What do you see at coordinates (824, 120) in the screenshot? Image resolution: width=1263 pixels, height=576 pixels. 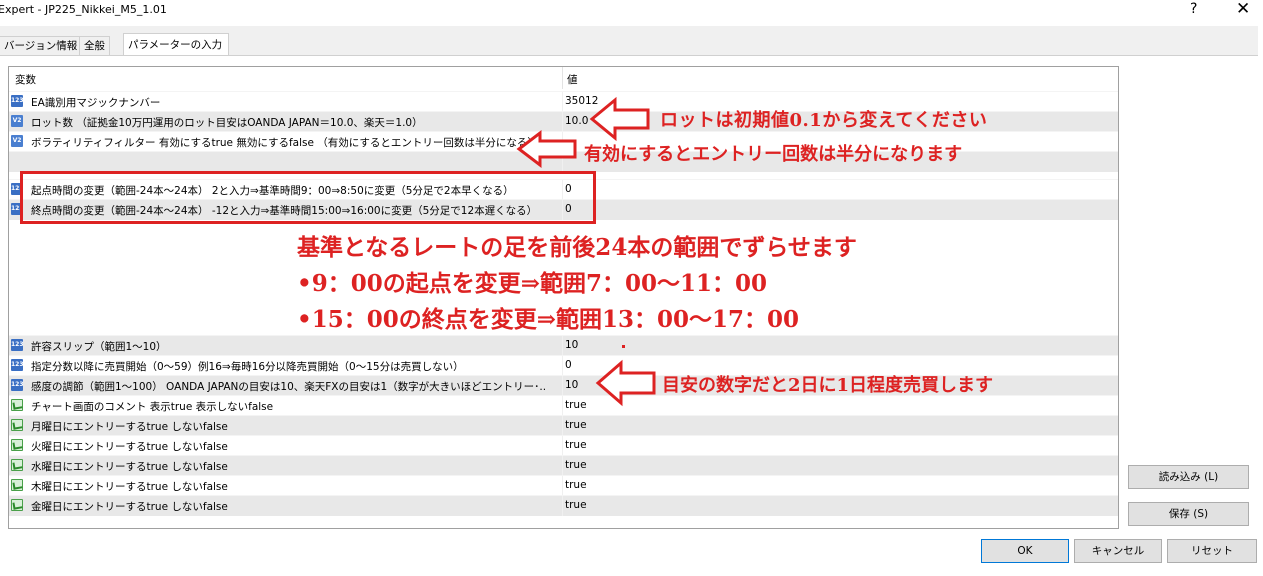 I see `annotation-lot: ロットは初期値0.1から変えてください` at bounding box center [824, 120].